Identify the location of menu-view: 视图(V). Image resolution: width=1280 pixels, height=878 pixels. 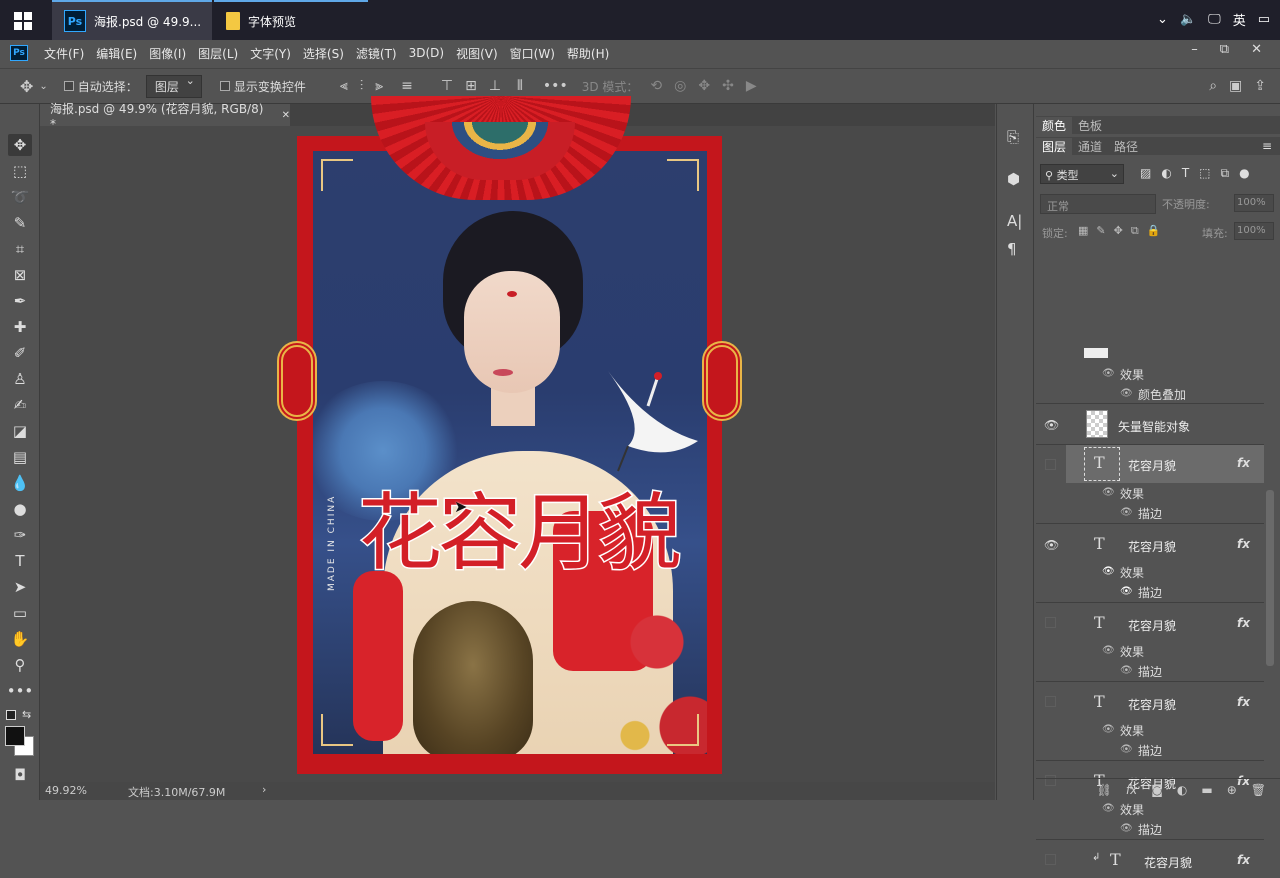
(477, 53).